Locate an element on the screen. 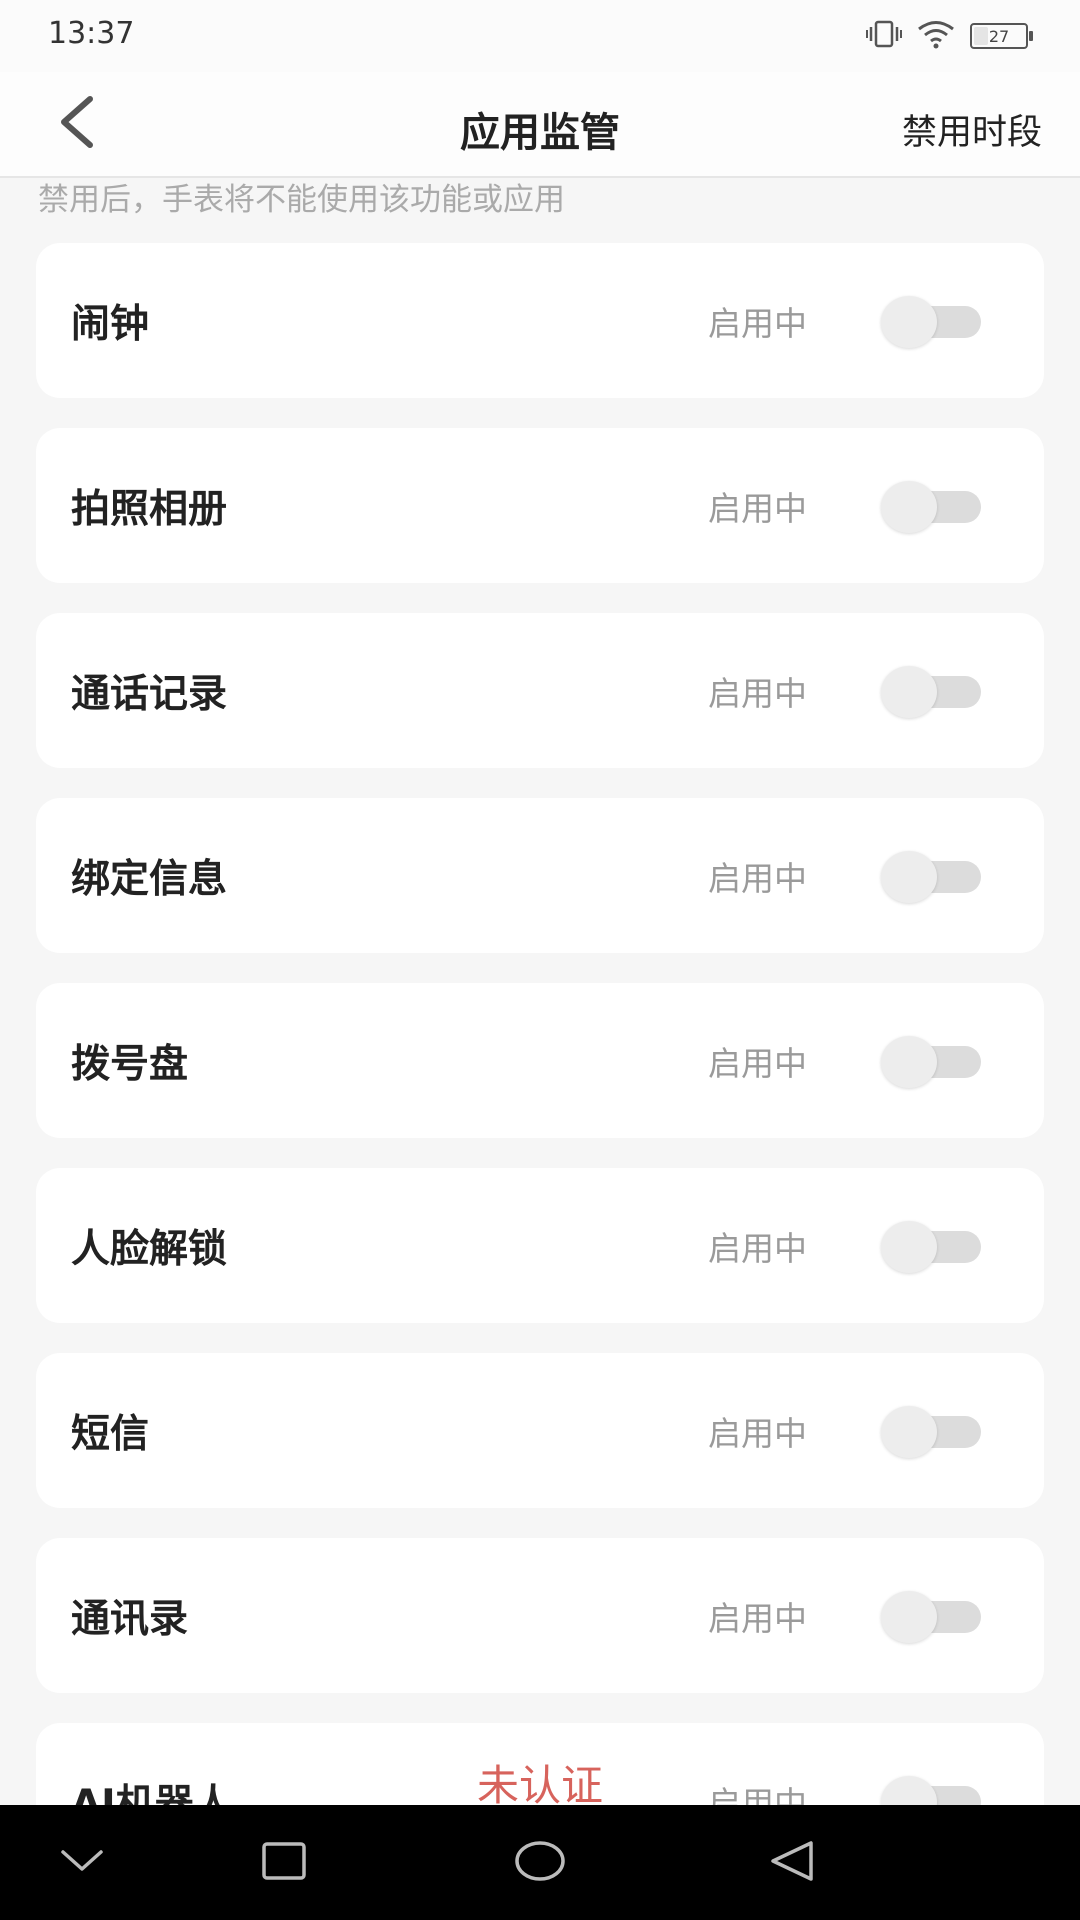 The image size is (1080, 1920). app-label: 短信 is located at coordinates (110, 1434).